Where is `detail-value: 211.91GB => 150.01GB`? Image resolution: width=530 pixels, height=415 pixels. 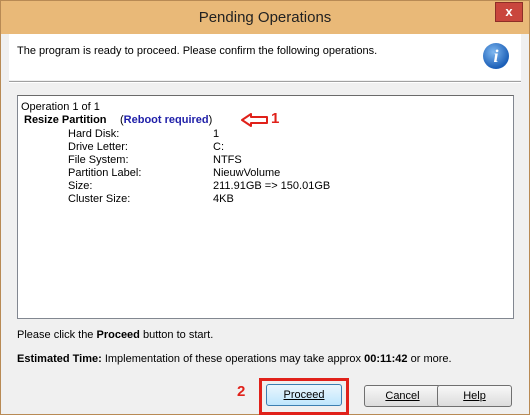 detail-value: 211.91GB => 150.01GB is located at coordinates (272, 186).